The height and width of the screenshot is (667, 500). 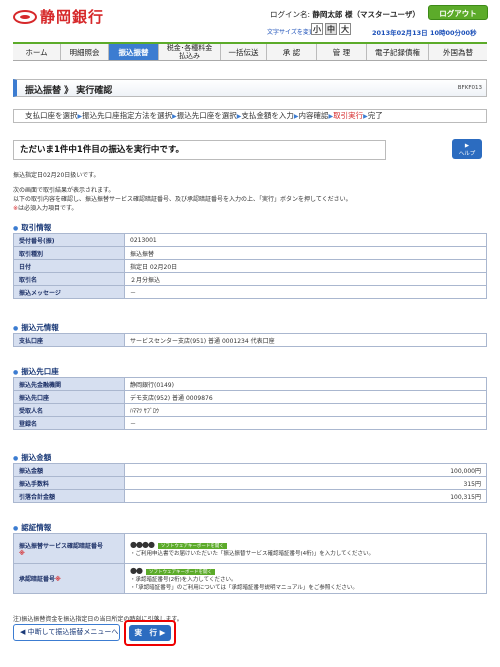 I want to click on font-size-label: 文字サイズを変更, so click(x=291, y=32).